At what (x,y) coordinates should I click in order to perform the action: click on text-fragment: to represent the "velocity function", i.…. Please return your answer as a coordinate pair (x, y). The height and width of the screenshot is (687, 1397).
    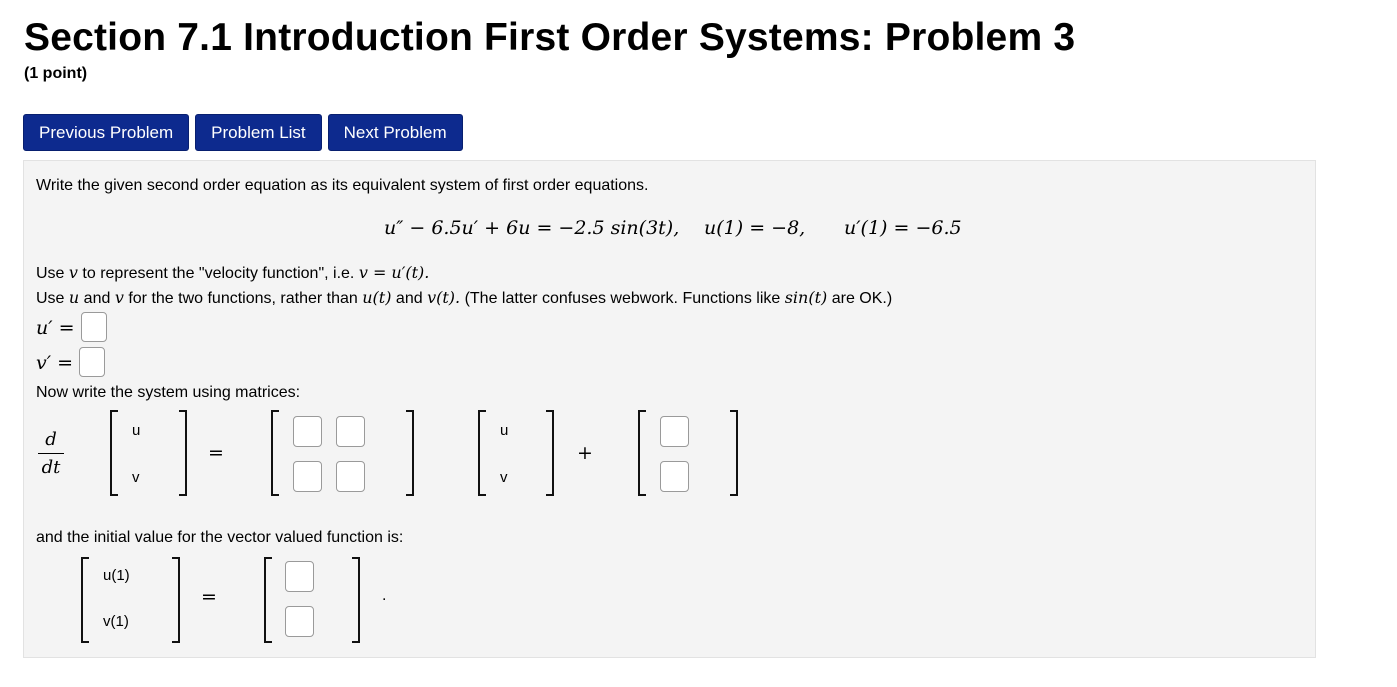
    Looking at the image, I should click on (218, 273).